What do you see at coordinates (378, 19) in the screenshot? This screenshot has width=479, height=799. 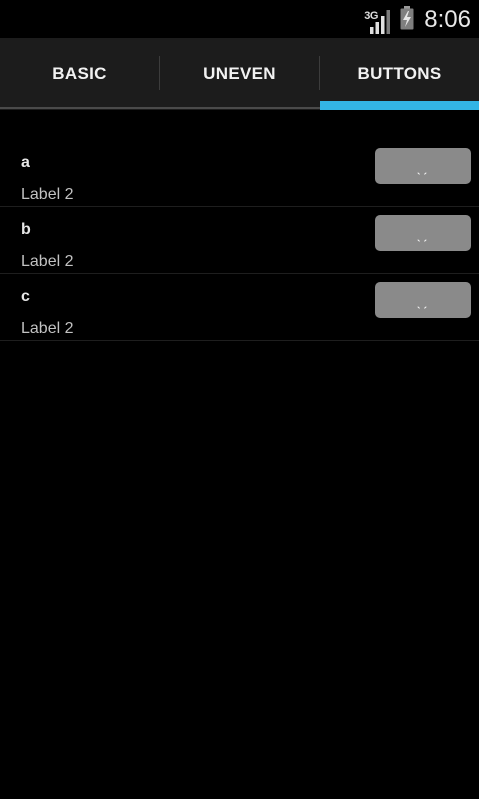 I see `signal-icon: 3G` at bounding box center [378, 19].